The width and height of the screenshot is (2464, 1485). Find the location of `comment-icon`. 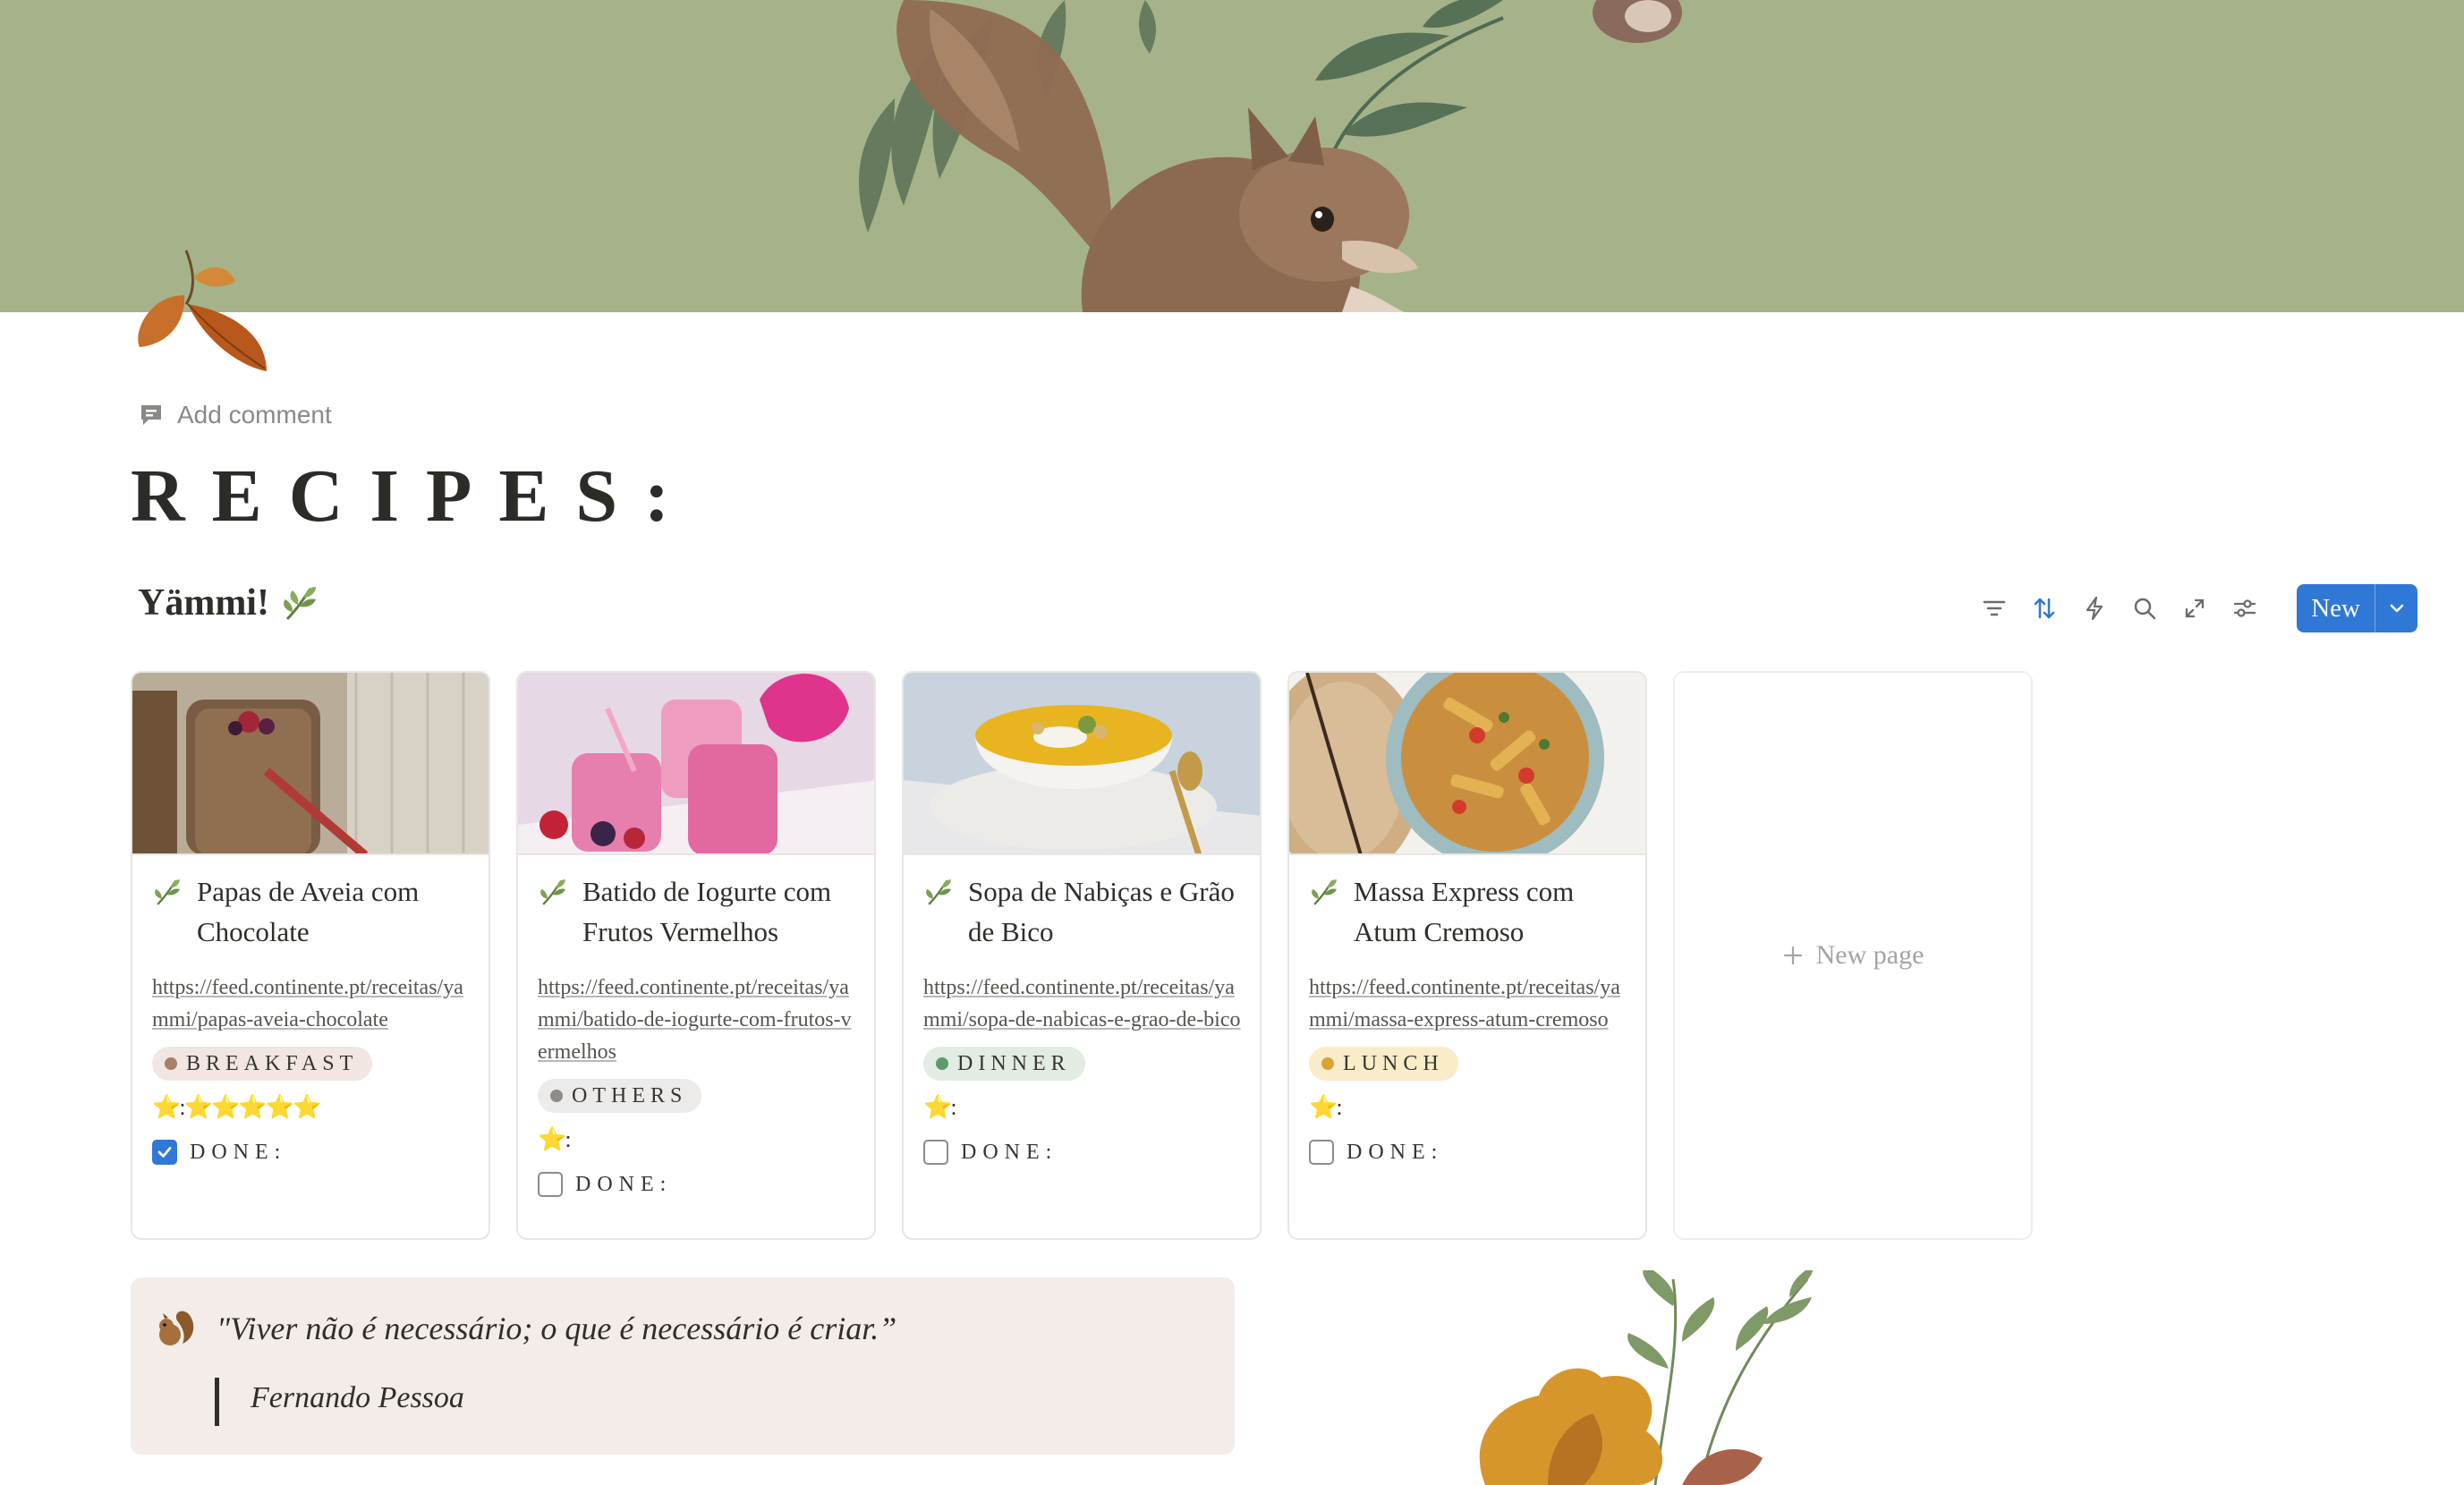

comment-icon is located at coordinates (151, 415).